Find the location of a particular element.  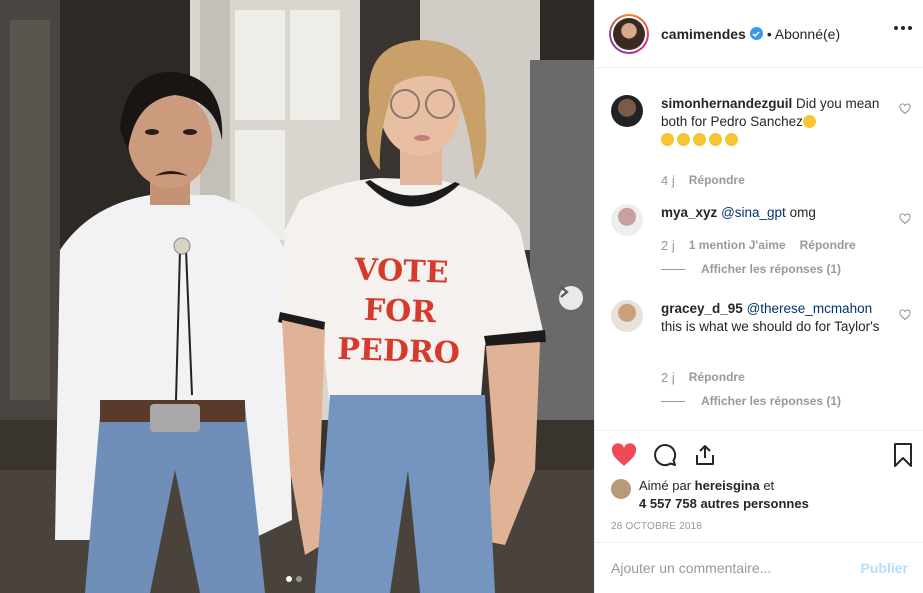

more-options-icon is located at coordinates (903, 28).